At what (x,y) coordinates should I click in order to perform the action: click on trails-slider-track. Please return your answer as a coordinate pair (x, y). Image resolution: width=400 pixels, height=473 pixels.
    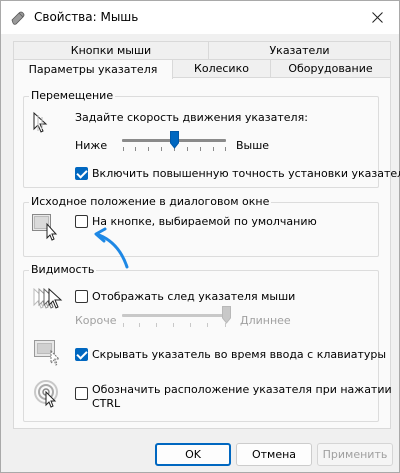
    Looking at the image, I should click on (174, 315).